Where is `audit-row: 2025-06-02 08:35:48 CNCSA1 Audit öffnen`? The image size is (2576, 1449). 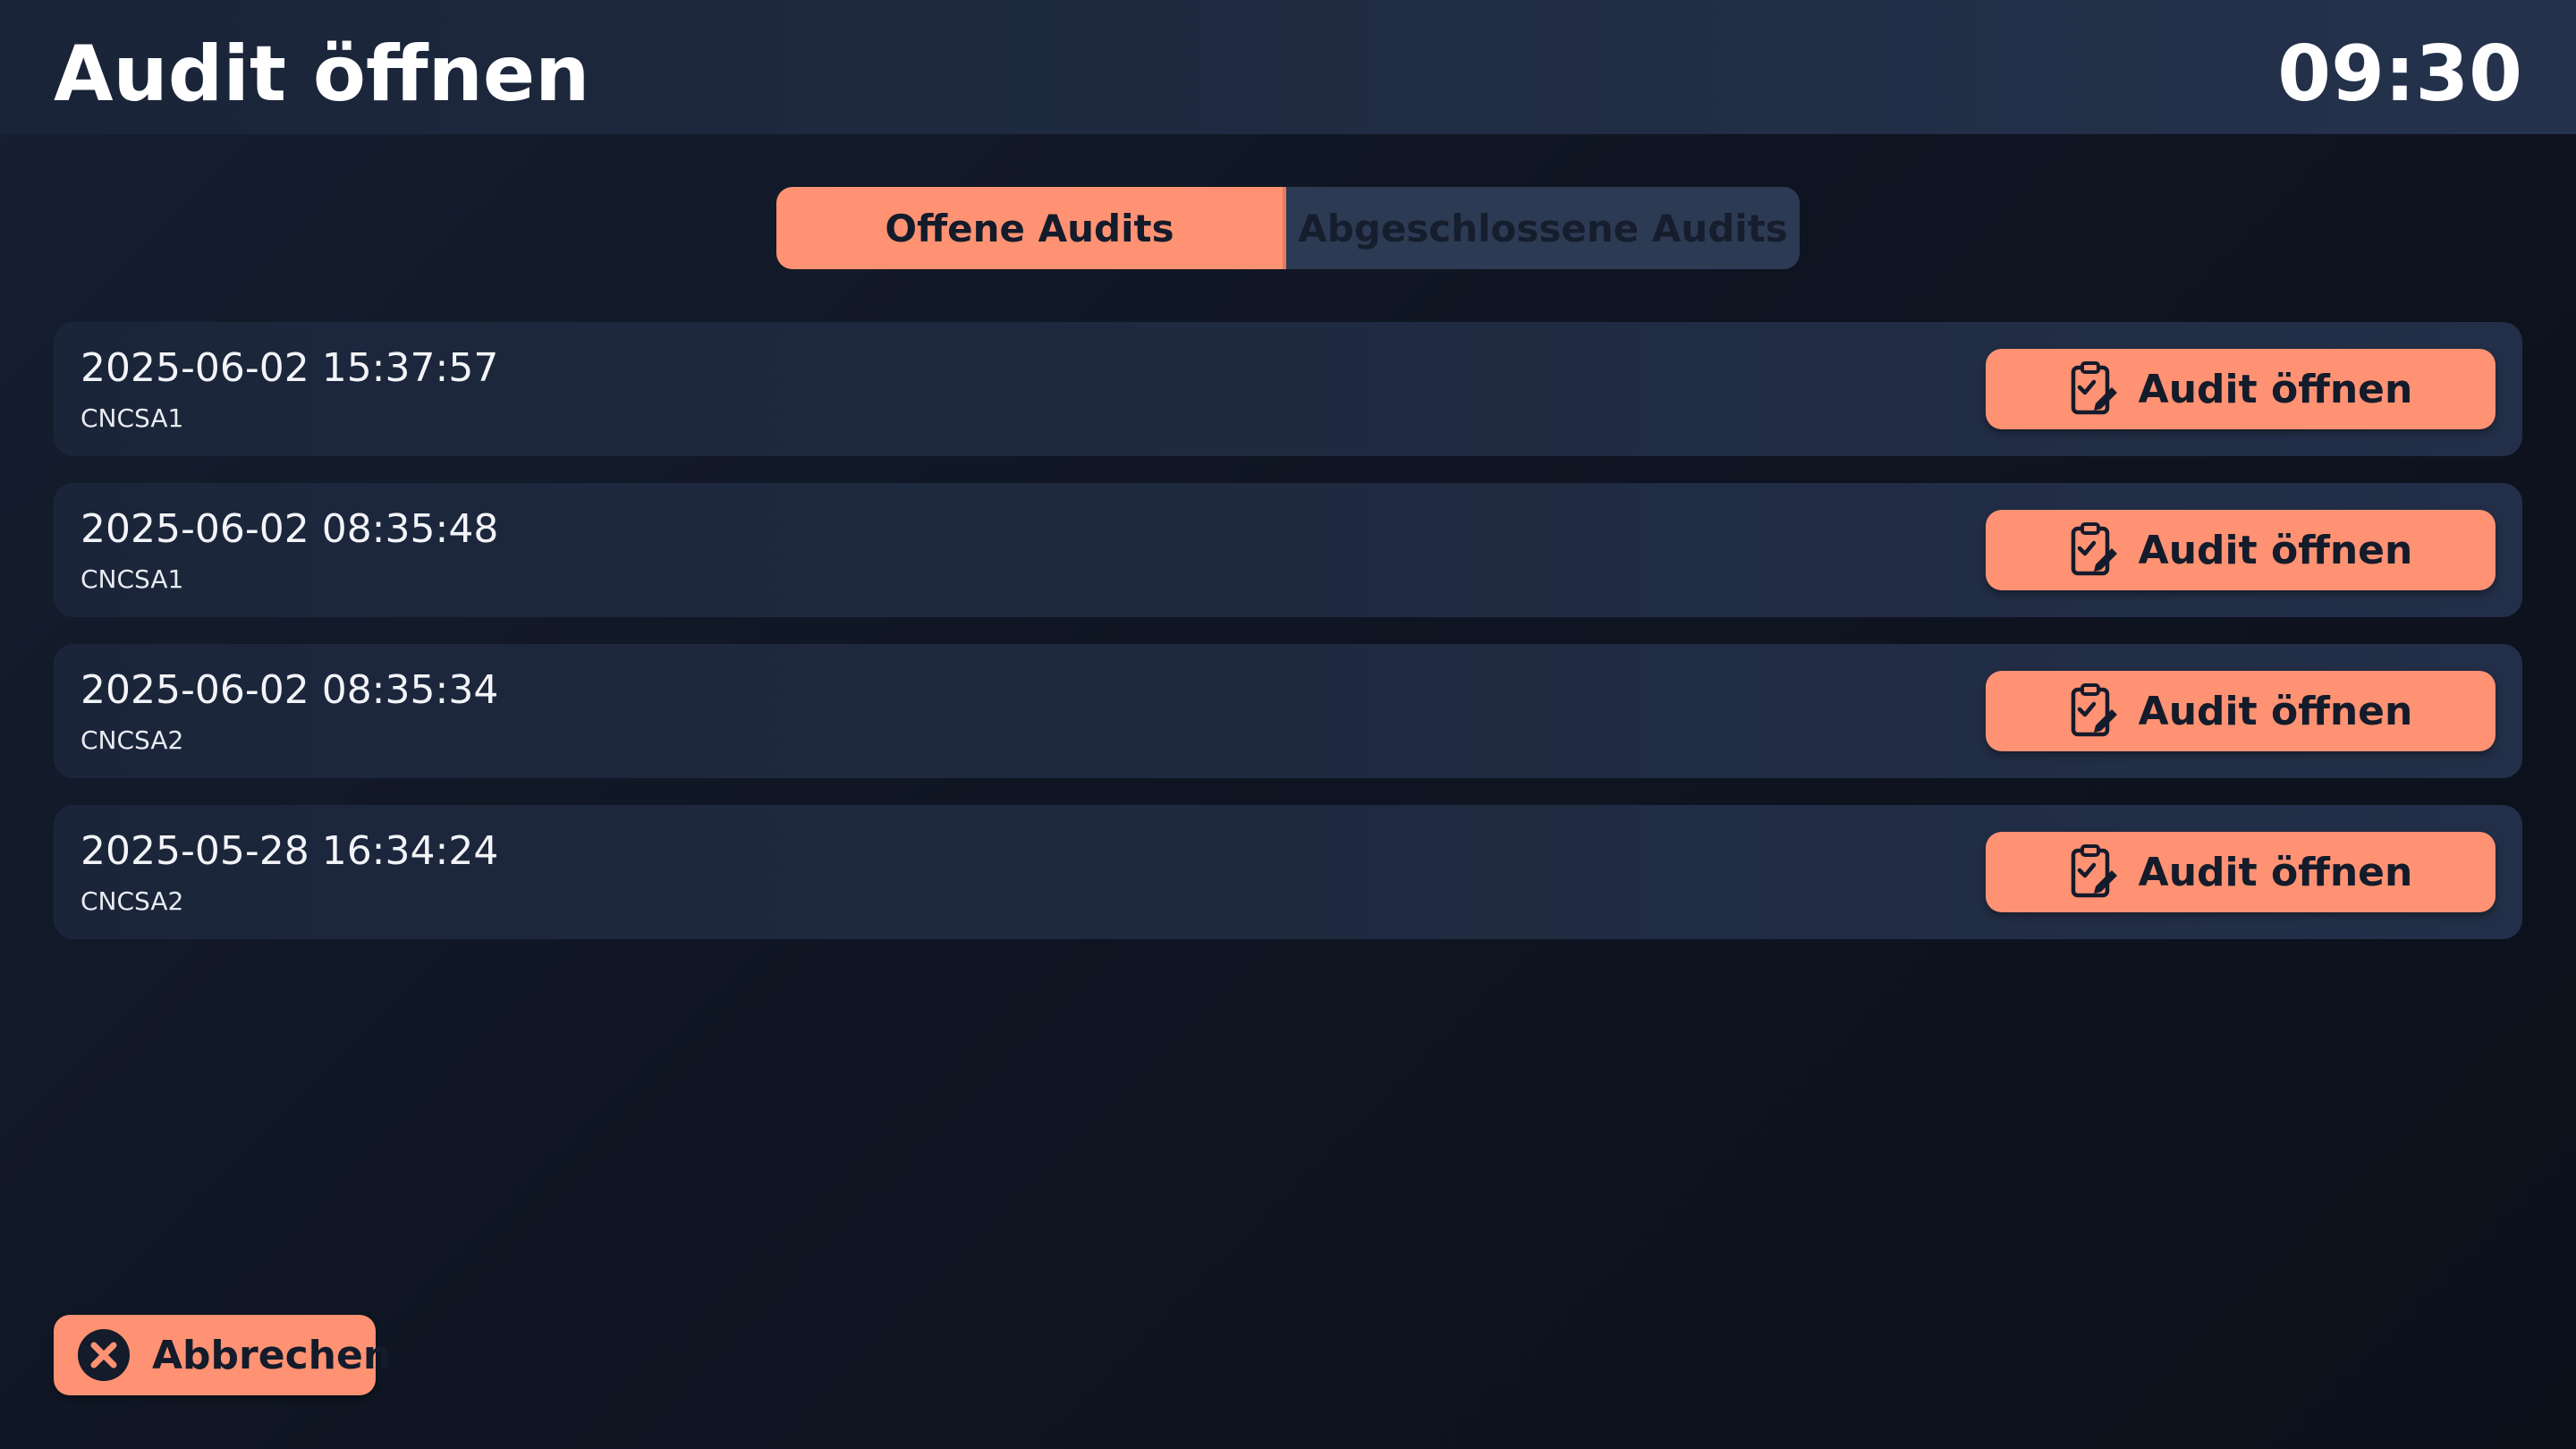
audit-row: 2025-06-02 08:35:48 CNCSA1 Audit öffnen is located at coordinates (1288, 550).